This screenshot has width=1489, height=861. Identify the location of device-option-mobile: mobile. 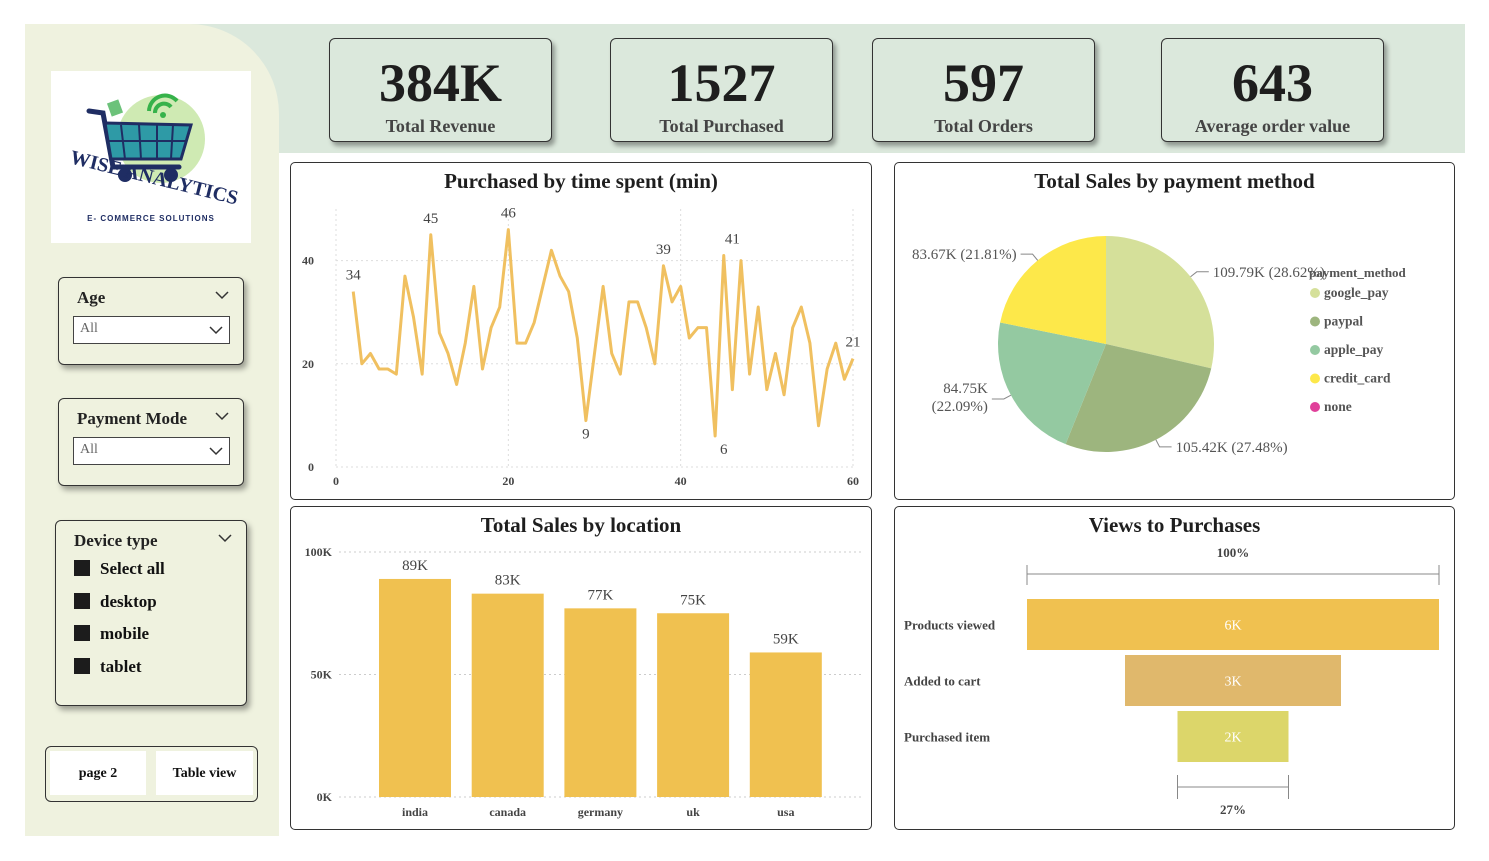
(111, 634).